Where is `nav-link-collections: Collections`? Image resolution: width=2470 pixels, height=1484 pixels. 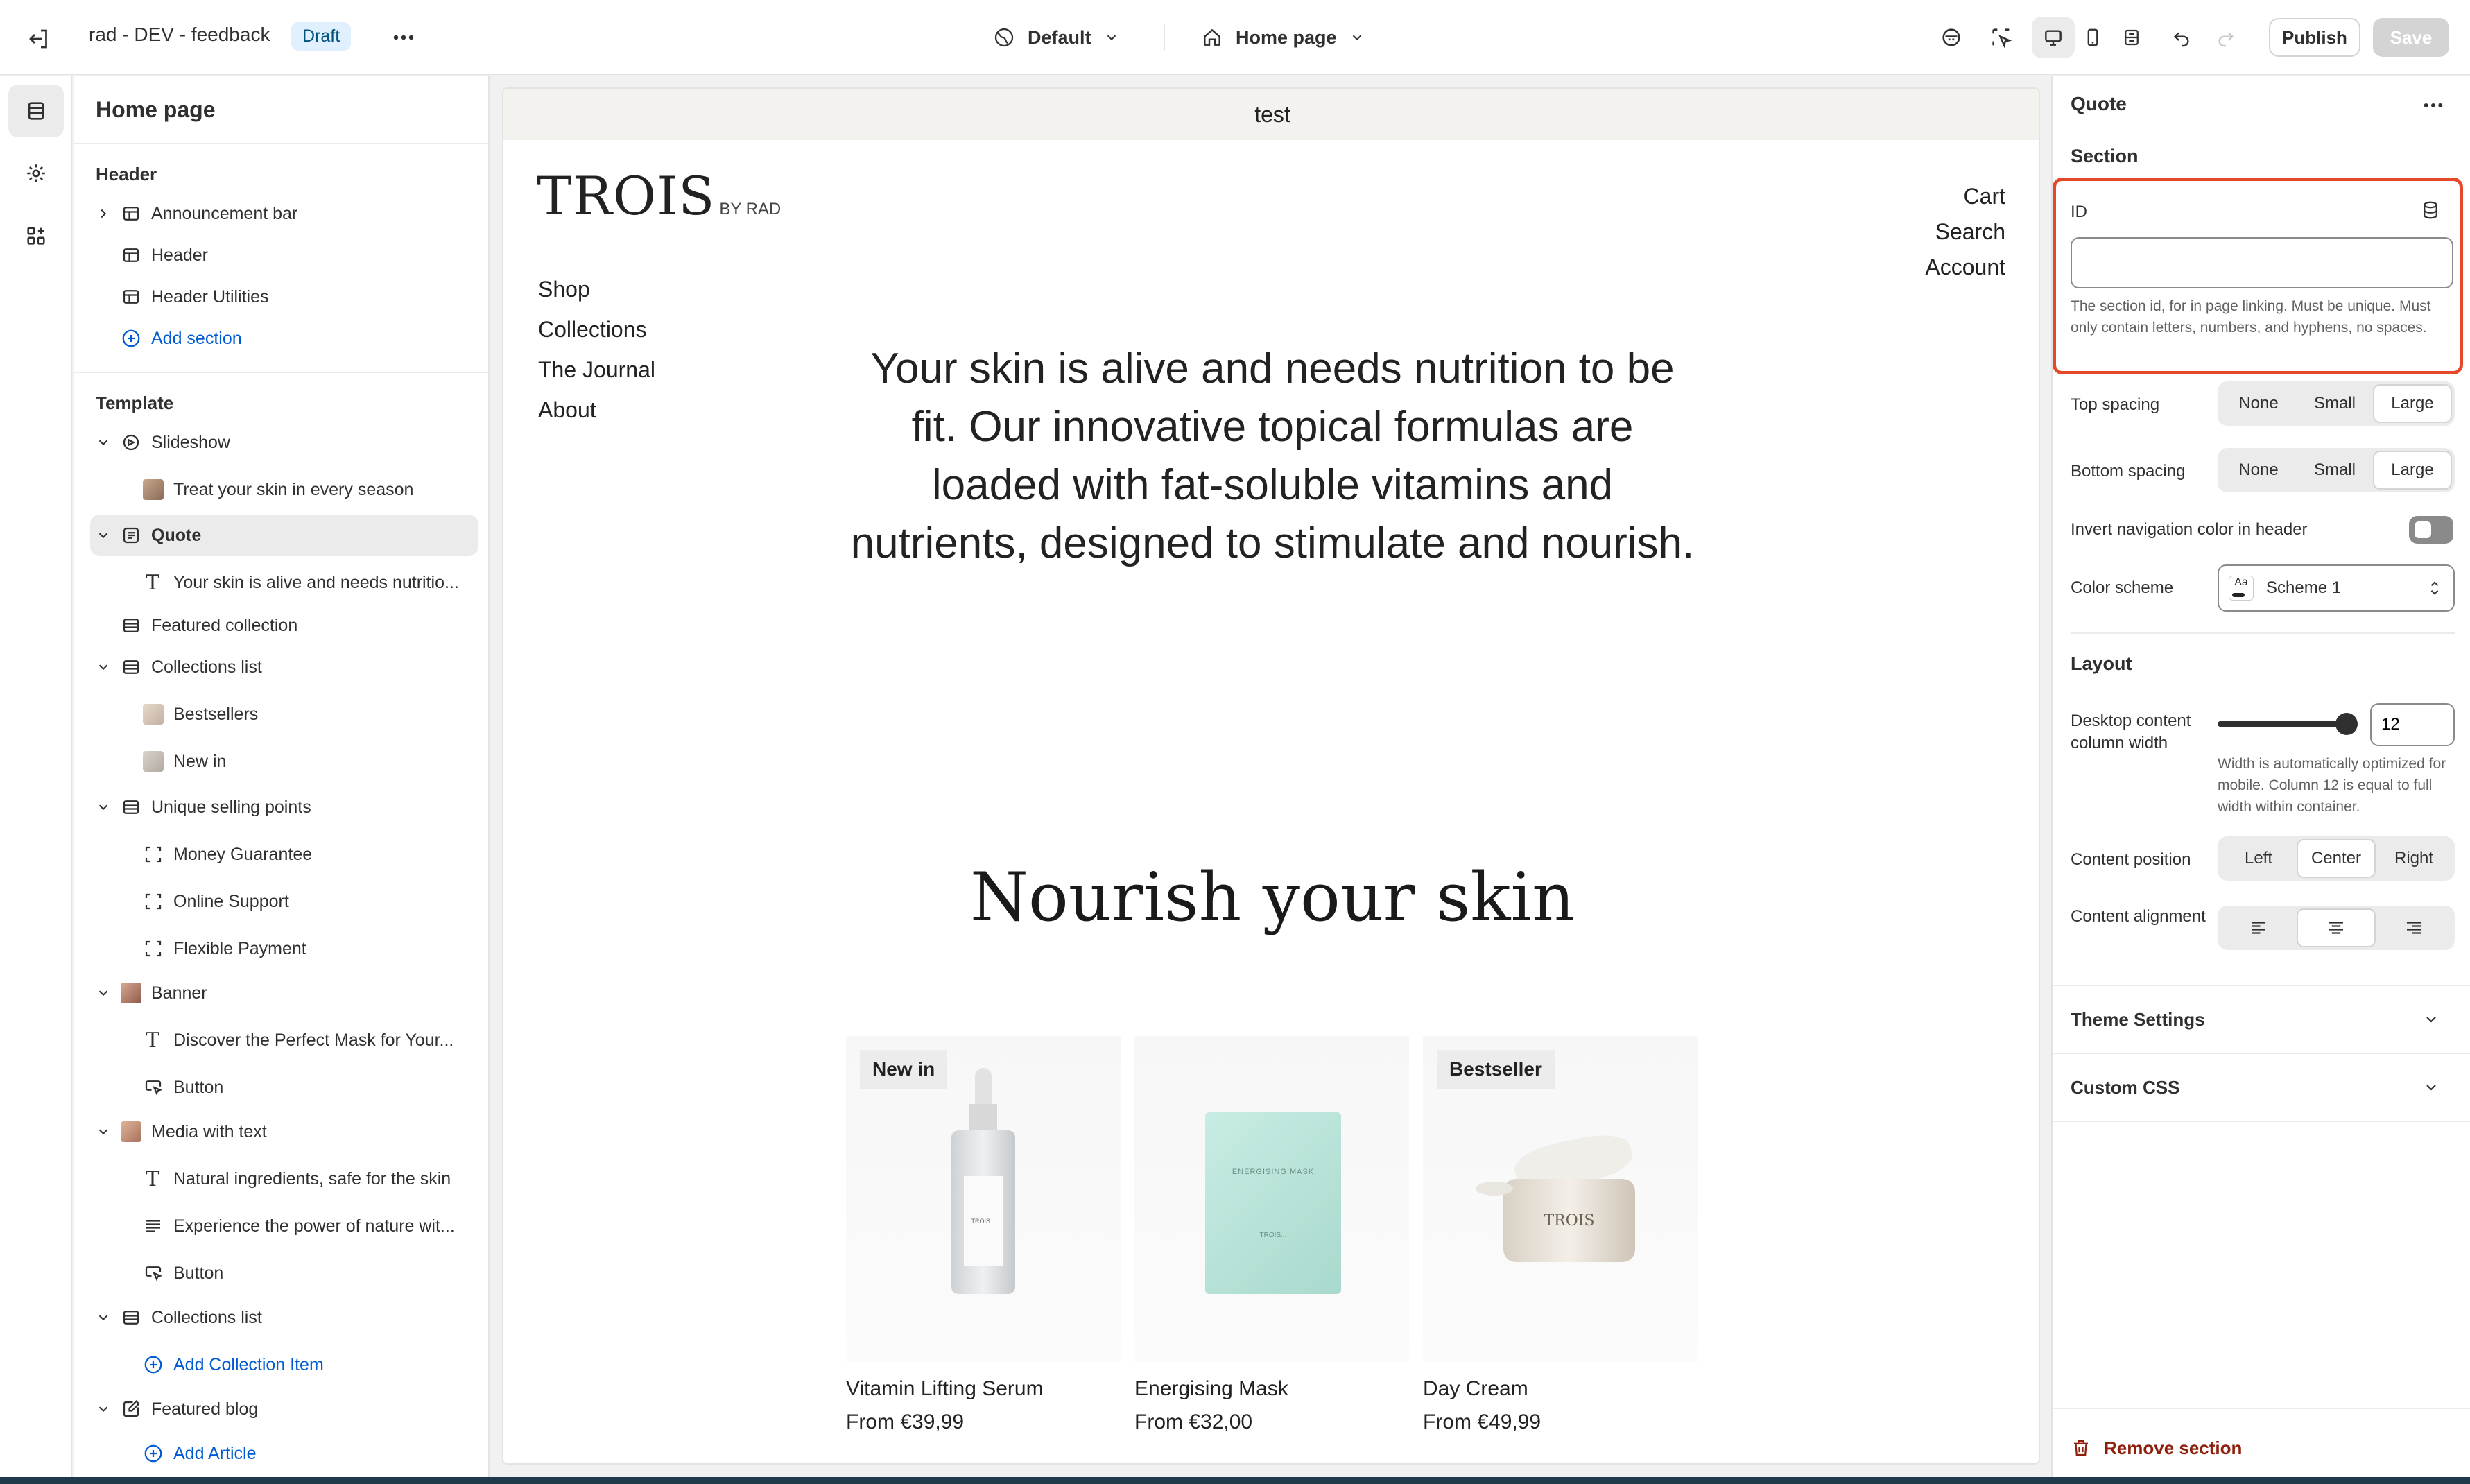 nav-link-collections: Collections is located at coordinates (597, 329).